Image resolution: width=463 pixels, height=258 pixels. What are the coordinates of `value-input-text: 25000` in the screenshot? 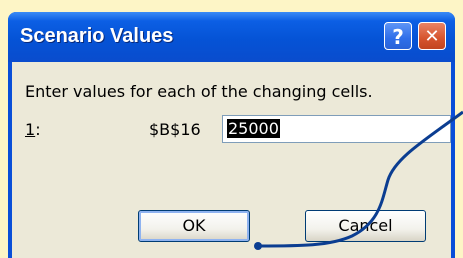 It's located at (253, 128).